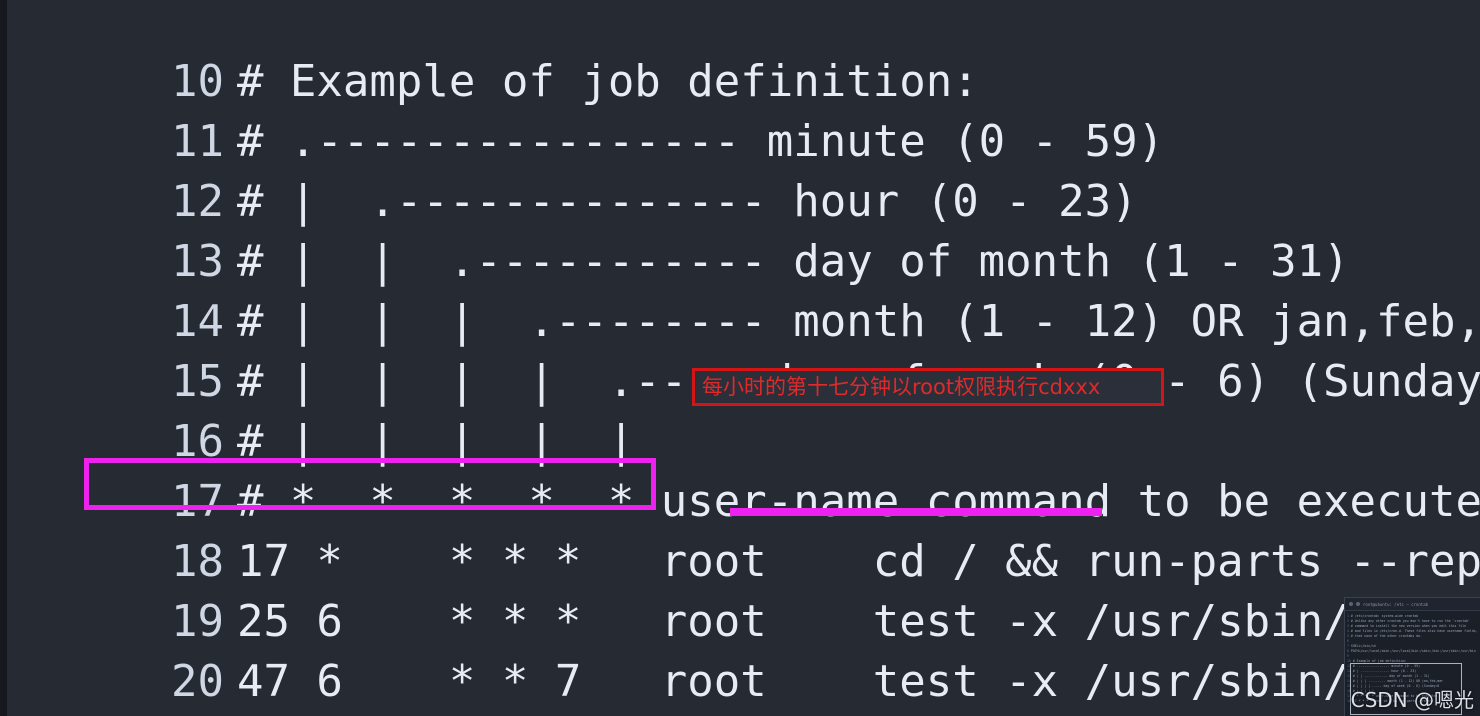  Describe the element at coordinates (1386, 636) in the screenshot. I see `thumbnail-line-text: # that none of the other crontabs do.` at that location.